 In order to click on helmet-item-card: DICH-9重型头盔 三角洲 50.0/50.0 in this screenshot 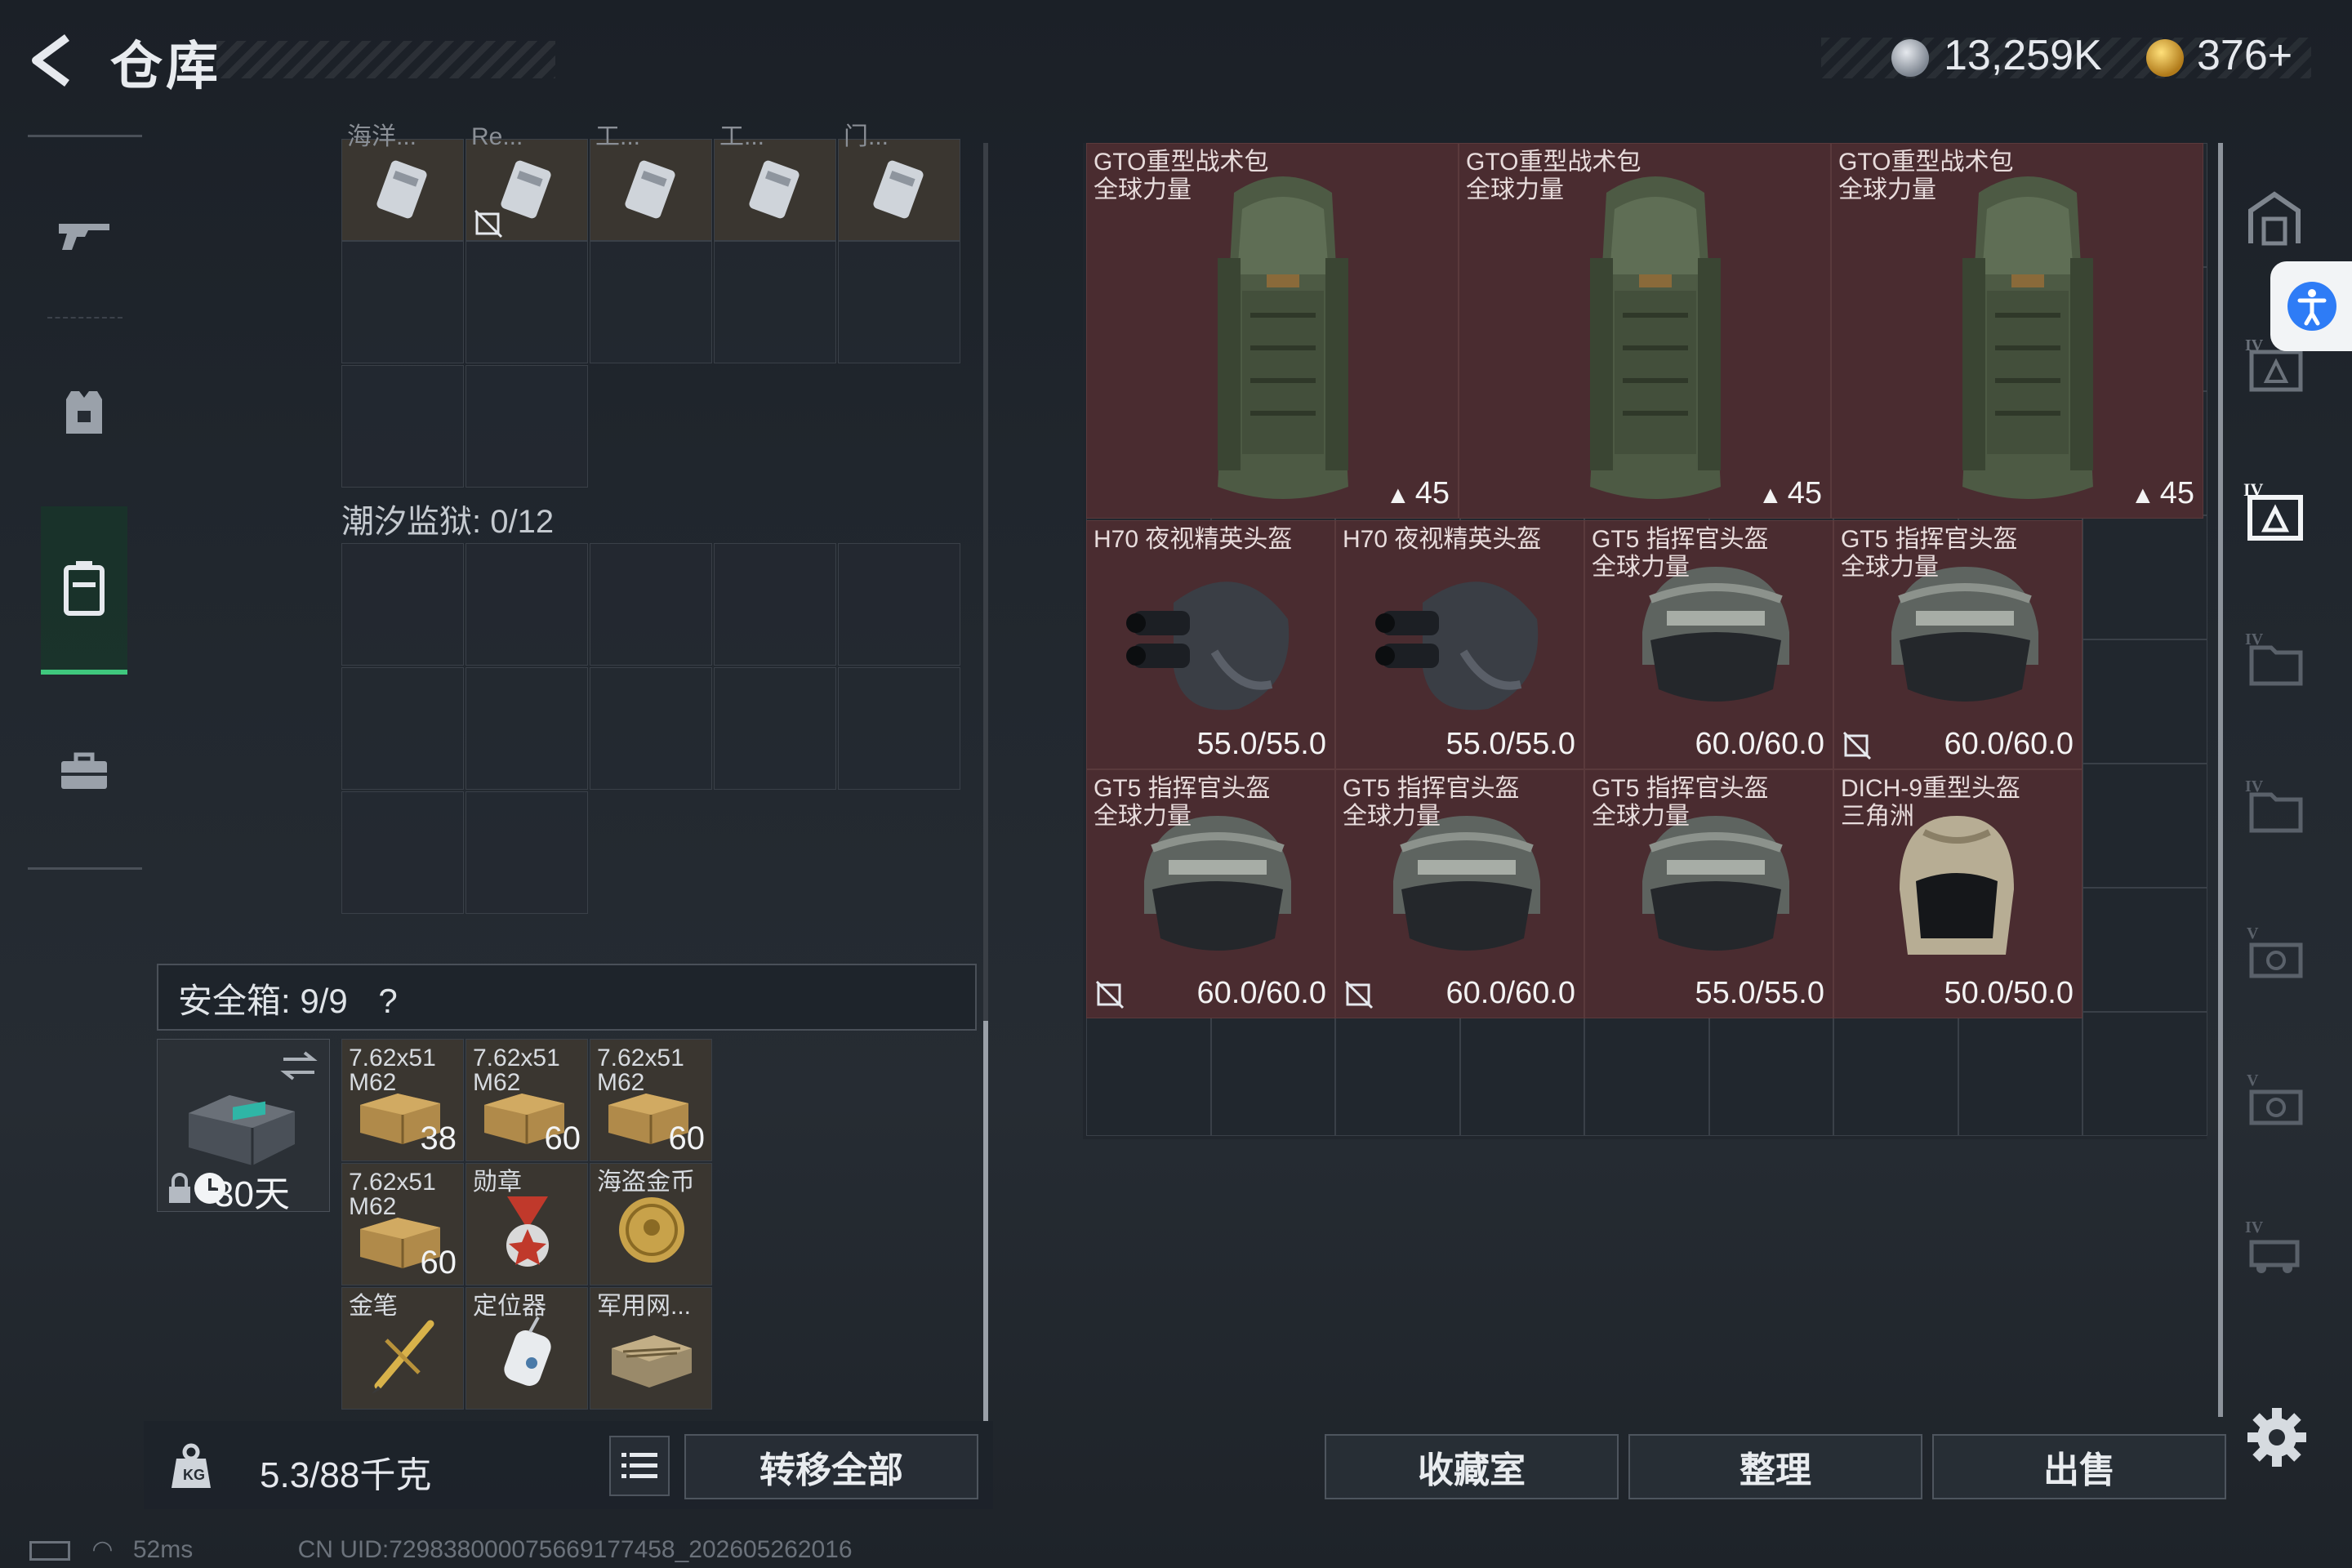, I will do `click(1958, 893)`.